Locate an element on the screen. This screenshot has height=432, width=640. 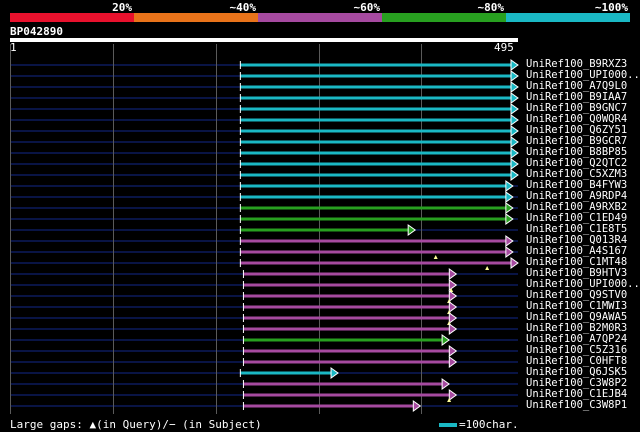
large-gaps-legend: Large gaps: ▲(in Query)/− (in Subject) is located at coordinates (136, 424).